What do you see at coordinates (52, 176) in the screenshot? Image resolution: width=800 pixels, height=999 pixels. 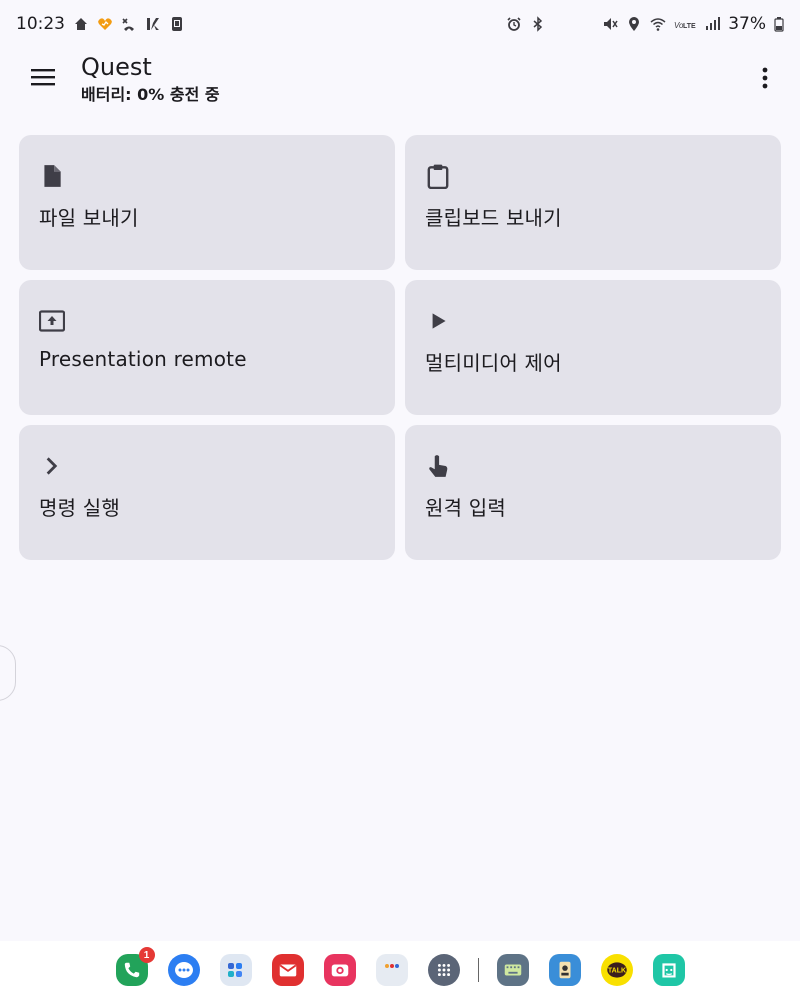 I see `file-icon` at bounding box center [52, 176].